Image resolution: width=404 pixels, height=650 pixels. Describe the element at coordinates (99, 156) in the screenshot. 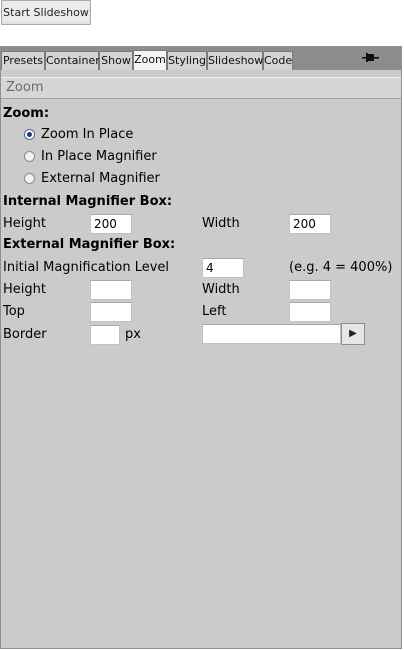

I see `radio-label-in-place-magnifier: In Place Magnifier` at that location.